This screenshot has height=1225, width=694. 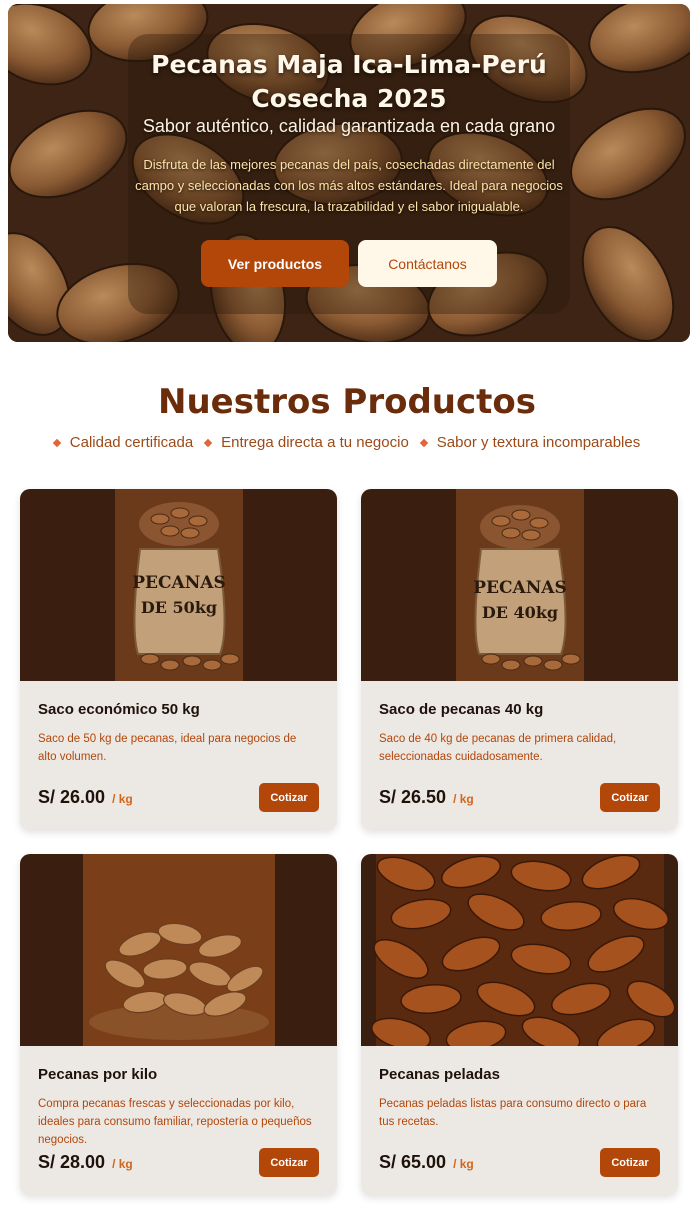 I want to click on price-row: S/ 26.00 / kg, so click(x=85, y=797).